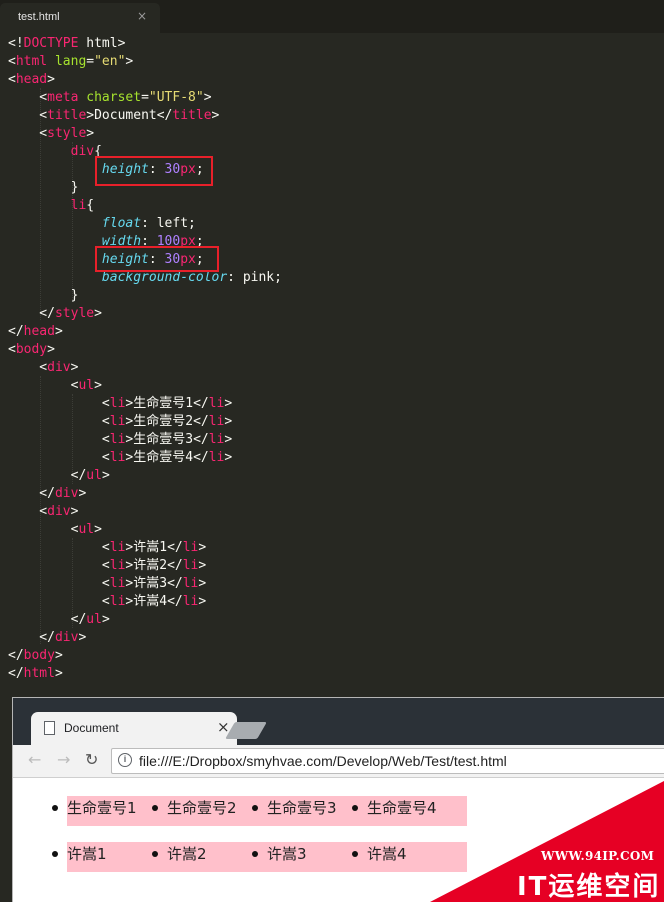 The height and width of the screenshot is (902, 664). Describe the element at coordinates (142, 16) in the screenshot. I see `close-icon: ×` at that location.